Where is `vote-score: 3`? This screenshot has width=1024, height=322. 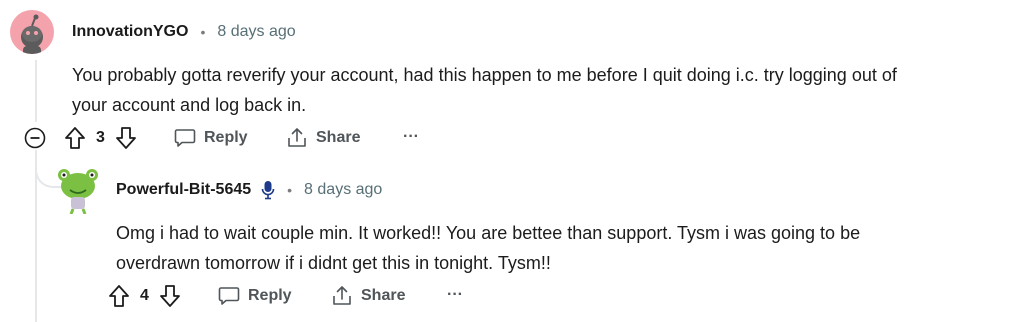
vote-score: 3 is located at coordinates (100, 137).